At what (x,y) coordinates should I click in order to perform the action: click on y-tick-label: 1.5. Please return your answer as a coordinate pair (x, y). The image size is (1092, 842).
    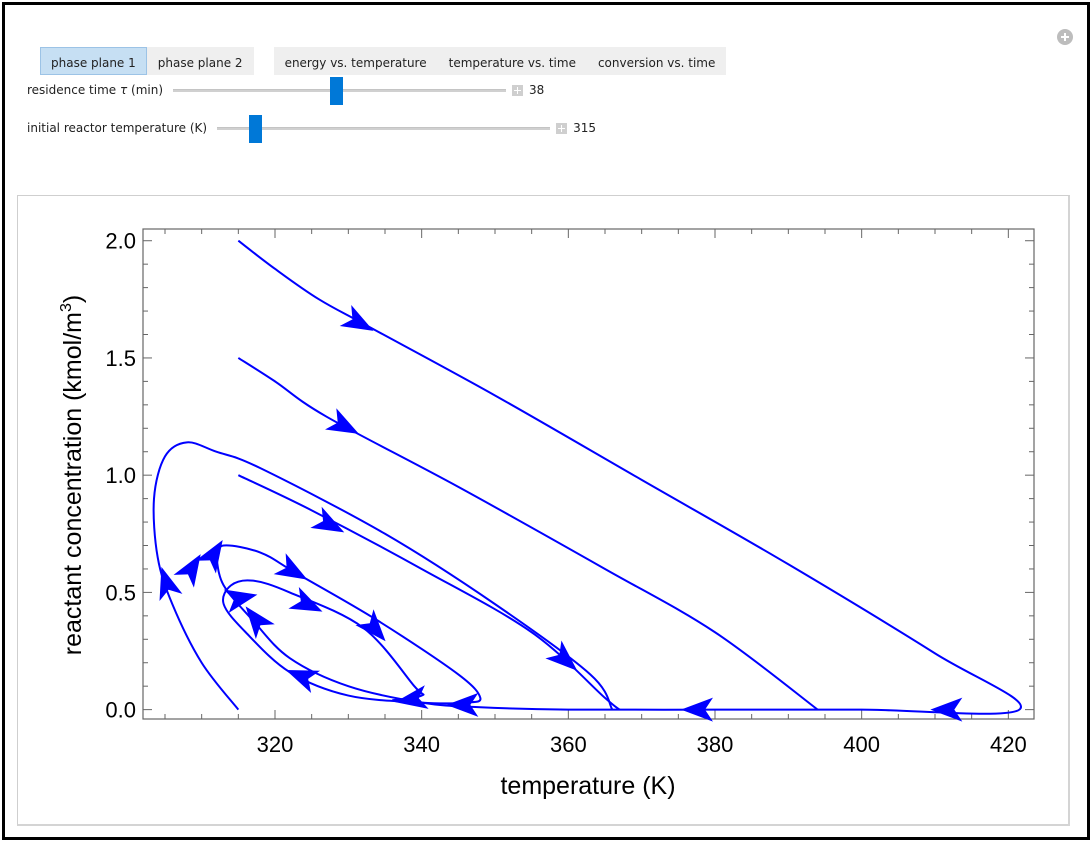
    Looking at the image, I should click on (120, 358).